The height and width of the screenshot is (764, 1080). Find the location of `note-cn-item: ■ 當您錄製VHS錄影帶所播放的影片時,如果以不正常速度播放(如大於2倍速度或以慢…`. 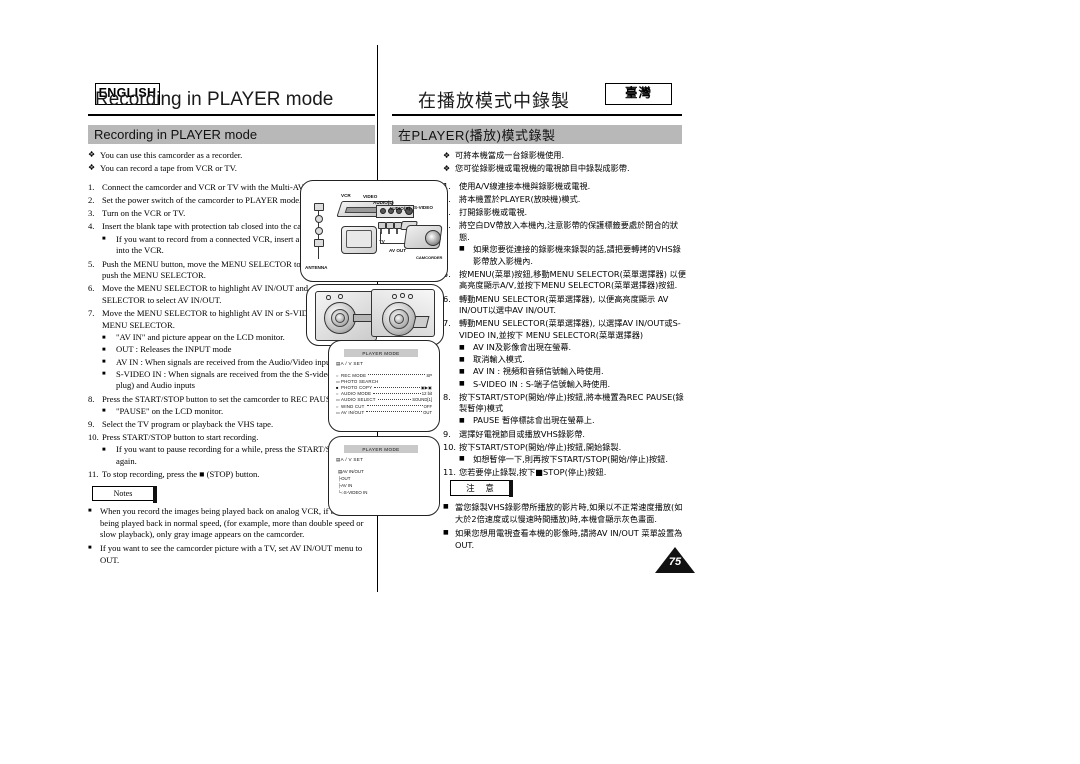

note-cn-item: ■ 當您錄製VHS錄影帶所播放的影片時,如果以不正常速度播放(如大於2倍速度或以慢… is located at coordinates (564, 514).